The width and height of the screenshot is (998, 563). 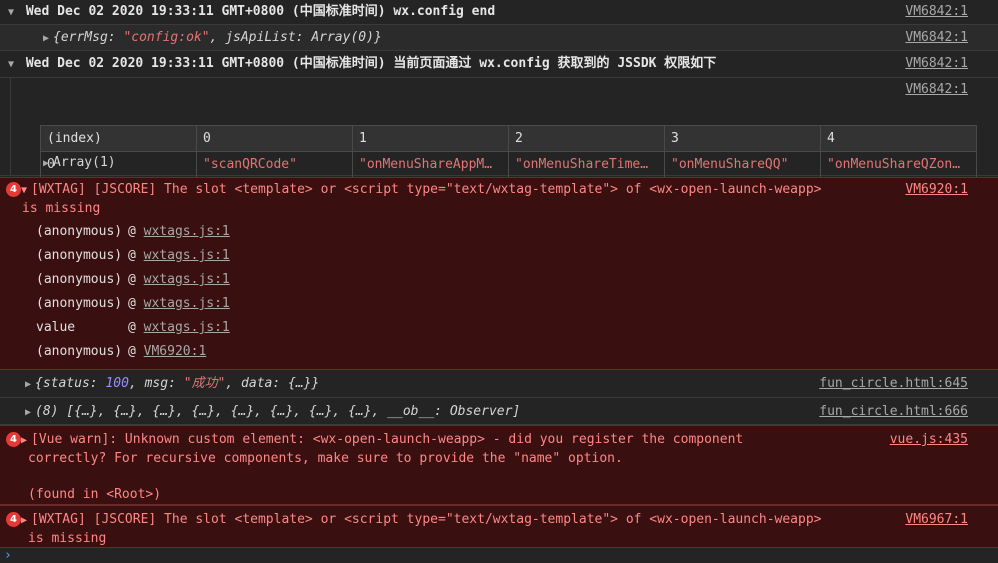 I want to click on source-link: VM6967:1, so click(x=936, y=520).